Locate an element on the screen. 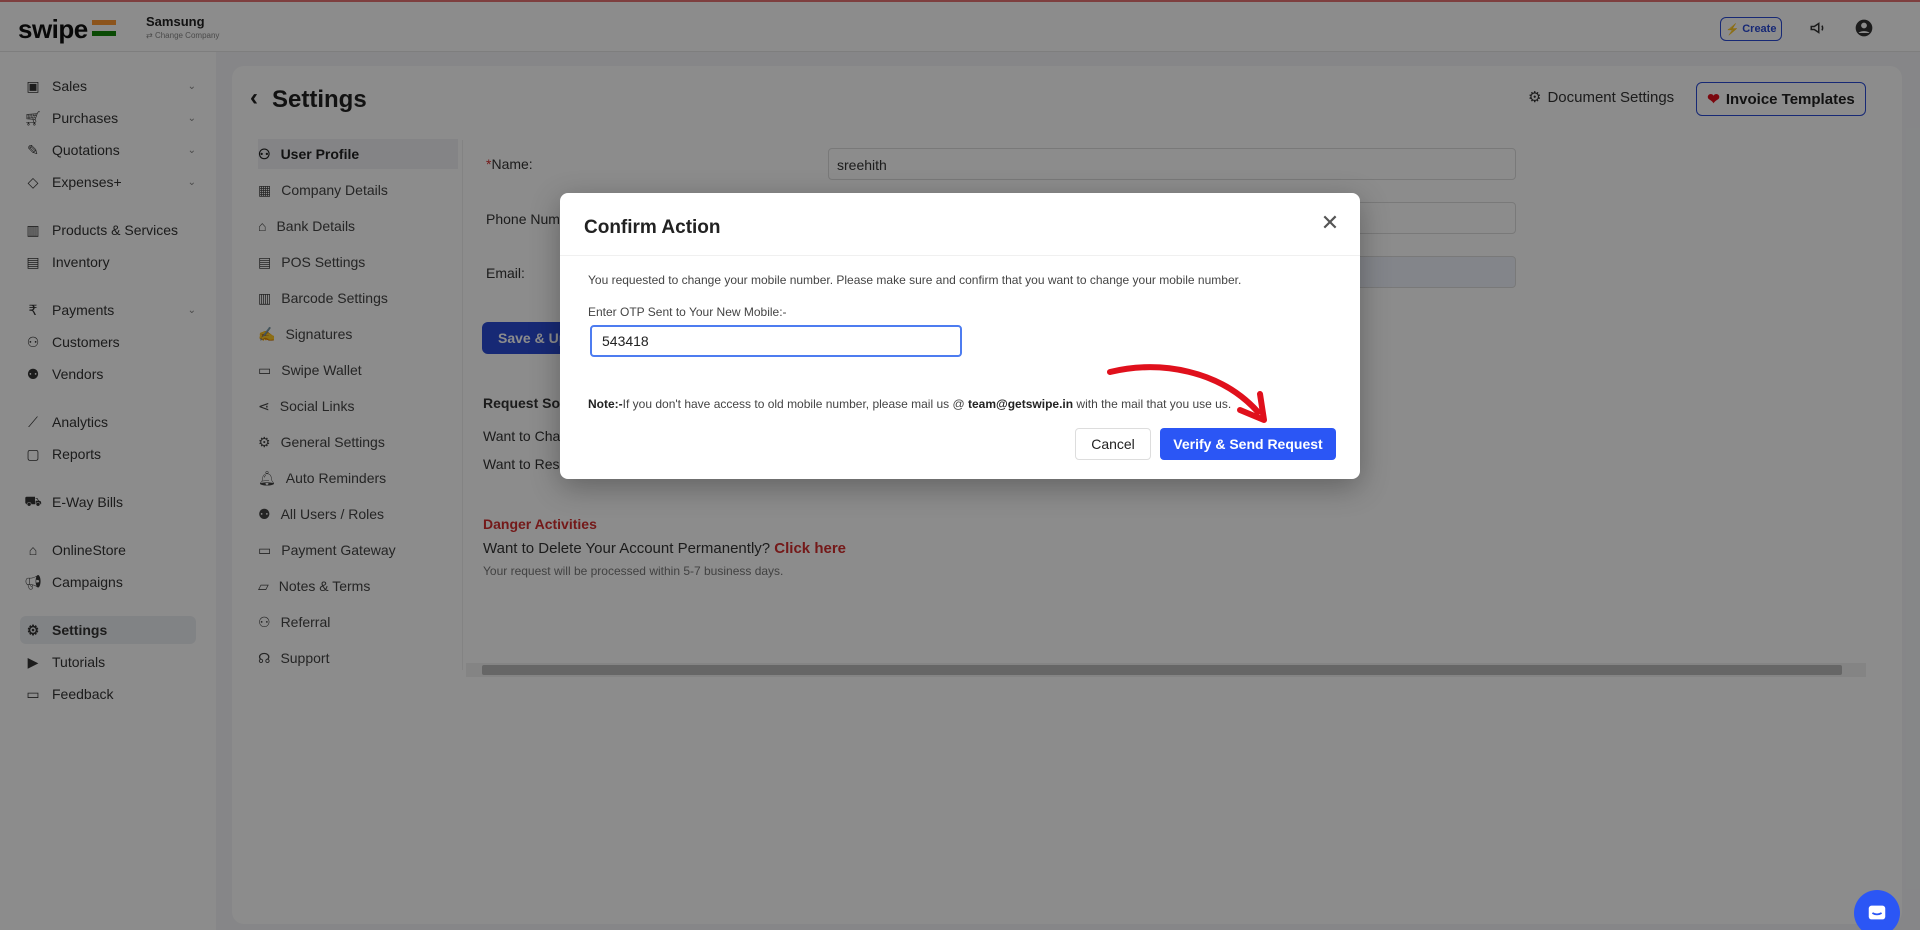 The image size is (1920, 930). annotation-arrow is located at coordinates (1187, 393).